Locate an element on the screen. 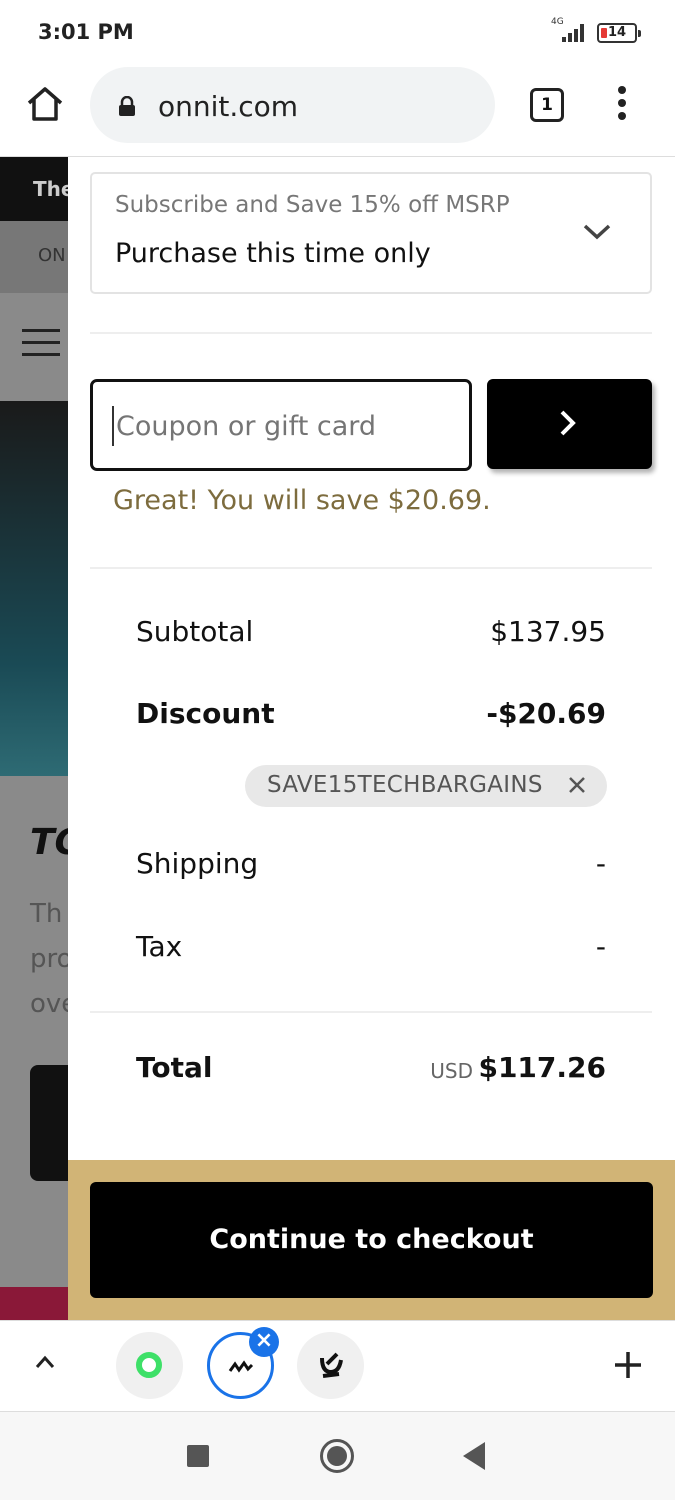 Image resolution: width=675 pixels, height=1500 pixels. shipping-label: Shipping is located at coordinates (197, 863).